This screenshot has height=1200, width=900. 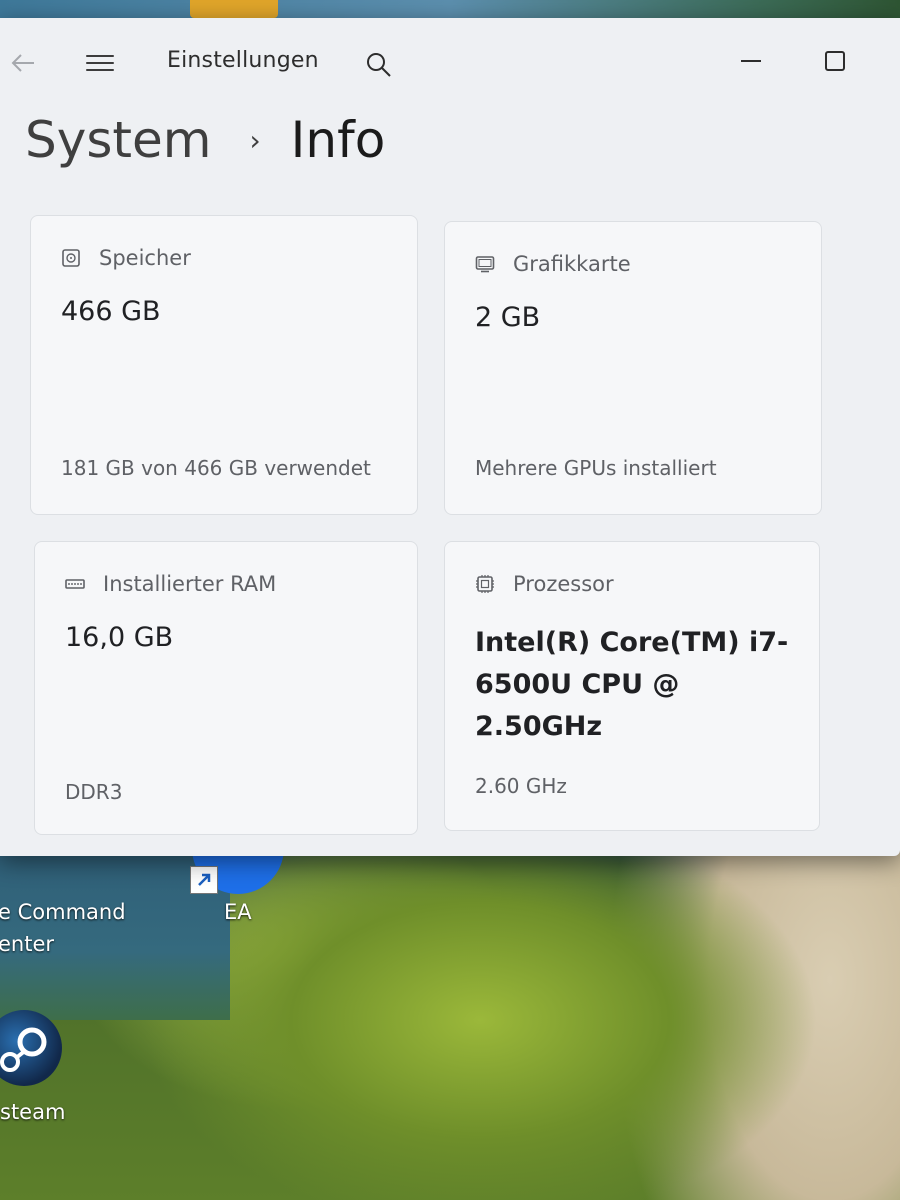 What do you see at coordinates (521, 786) in the screenshot?
I see `card-cpu-sub: 2.60 GHz` at bounding box center [521, 786].